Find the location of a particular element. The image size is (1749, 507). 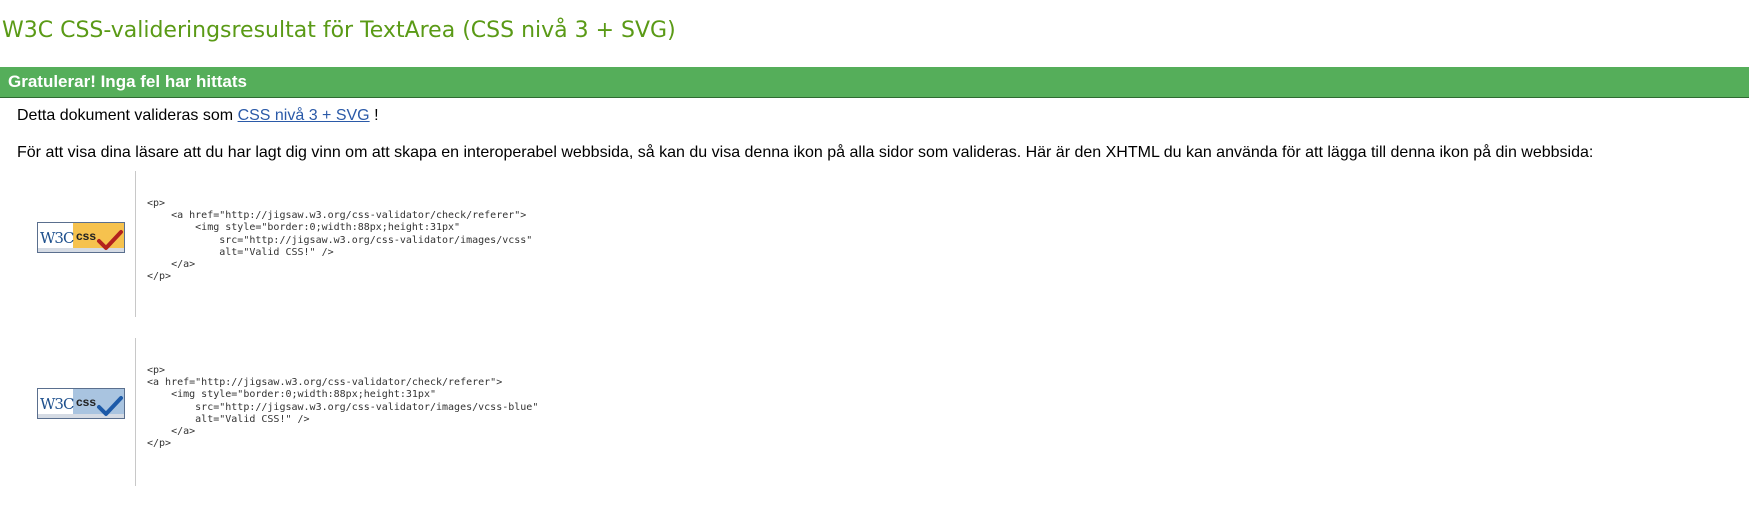

valid-css-badge-yellow-graphic: W3C css is located at coordinates (81, 237).